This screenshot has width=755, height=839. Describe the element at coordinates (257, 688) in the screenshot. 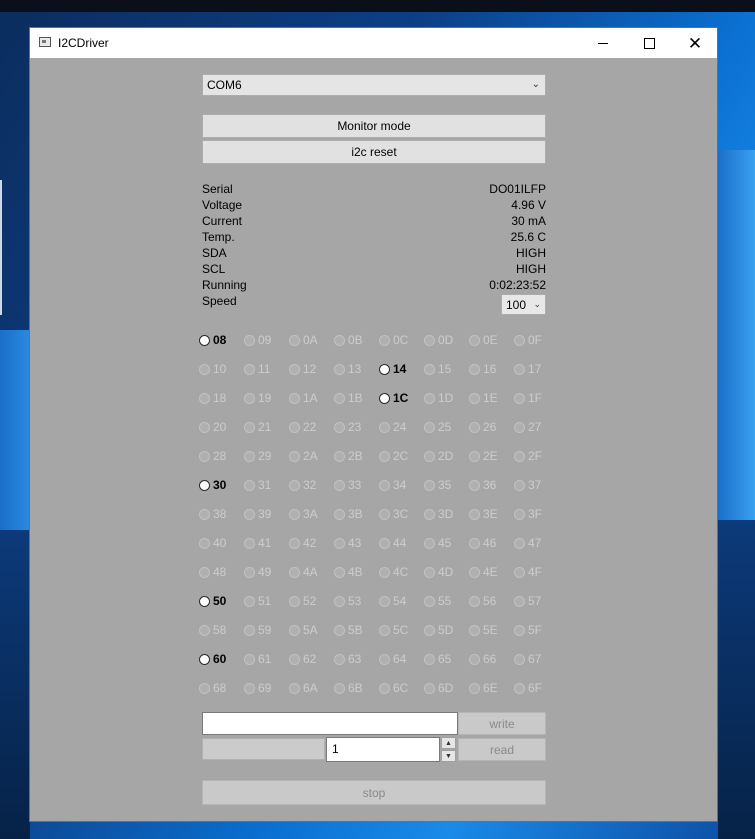

I see `address-option-69: 69` at that location.